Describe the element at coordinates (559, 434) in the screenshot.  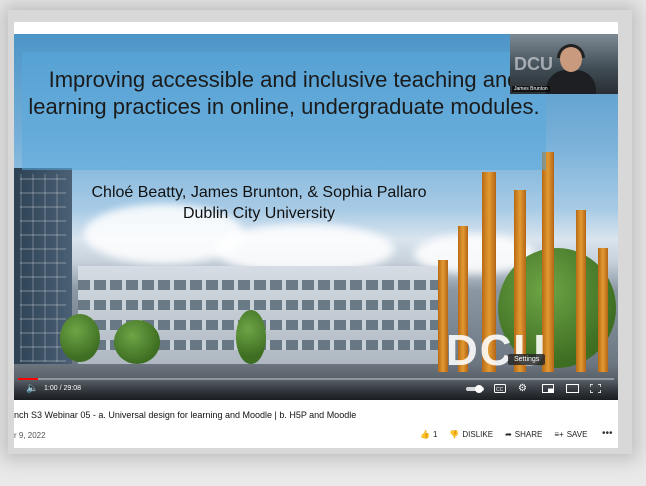
I see `playlist-add-icon: ≡+` at that location.